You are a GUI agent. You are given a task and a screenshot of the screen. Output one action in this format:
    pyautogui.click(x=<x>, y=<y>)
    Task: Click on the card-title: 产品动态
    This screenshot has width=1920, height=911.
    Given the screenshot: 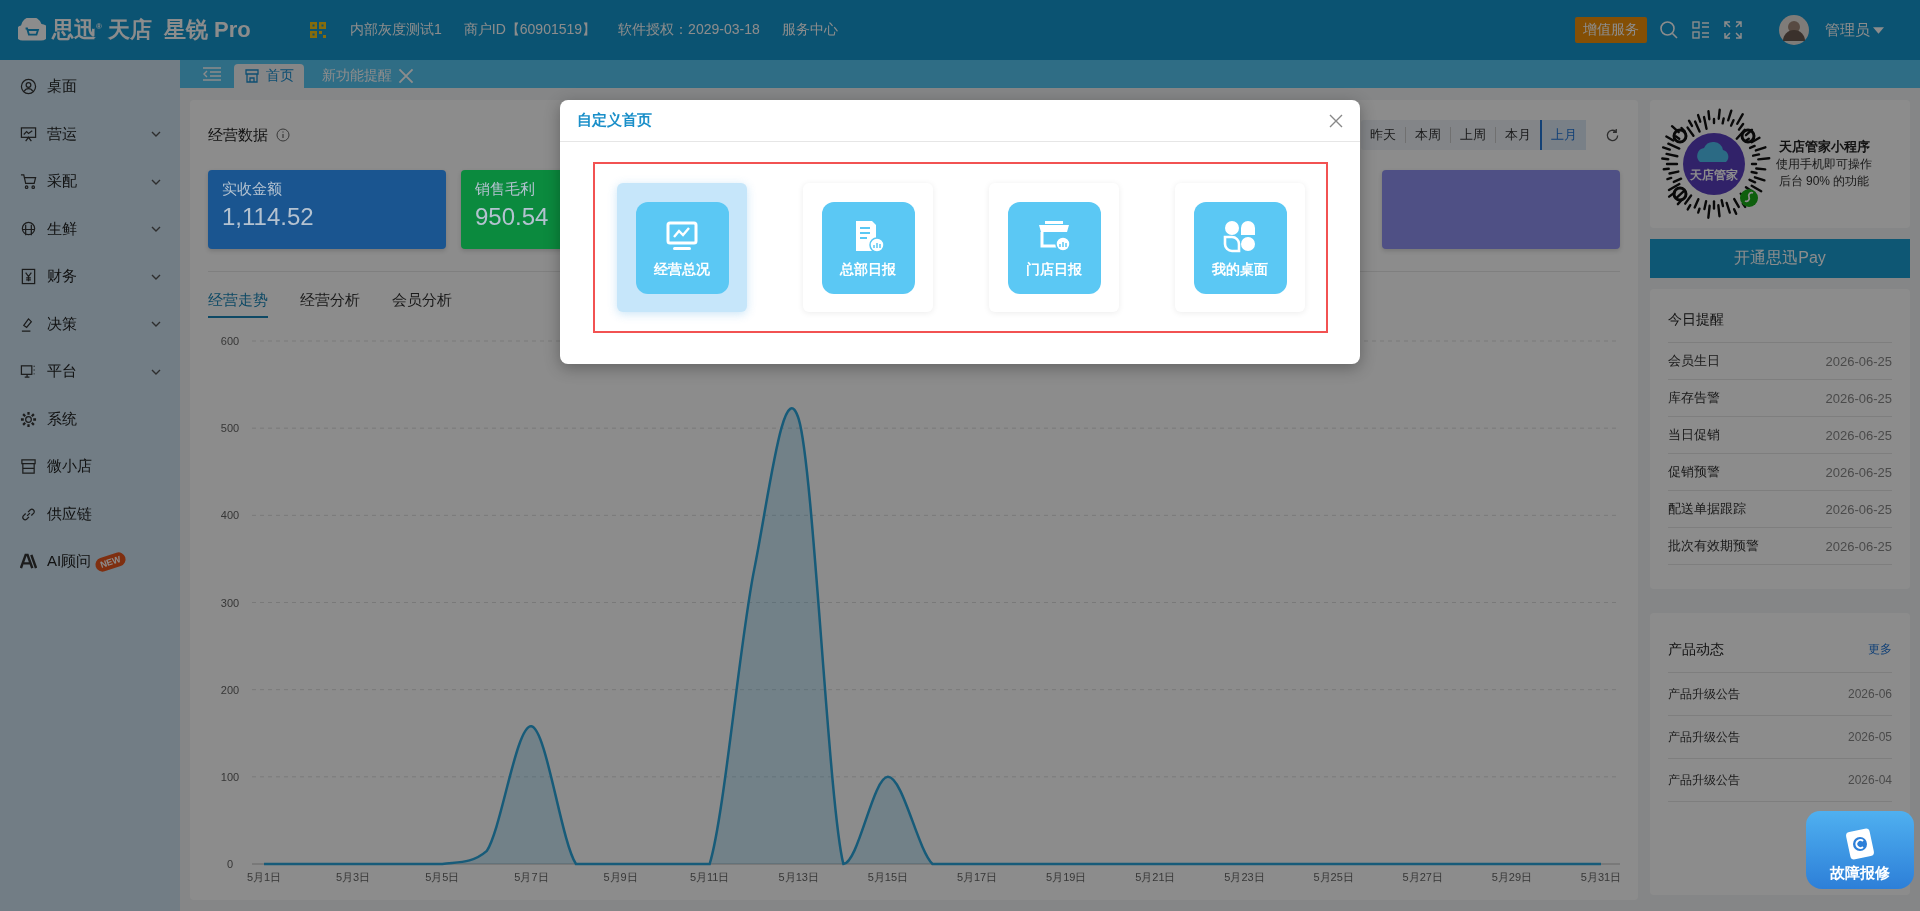 What is the action you would take?
    pyautogui.click(x=1696, y=649)
    